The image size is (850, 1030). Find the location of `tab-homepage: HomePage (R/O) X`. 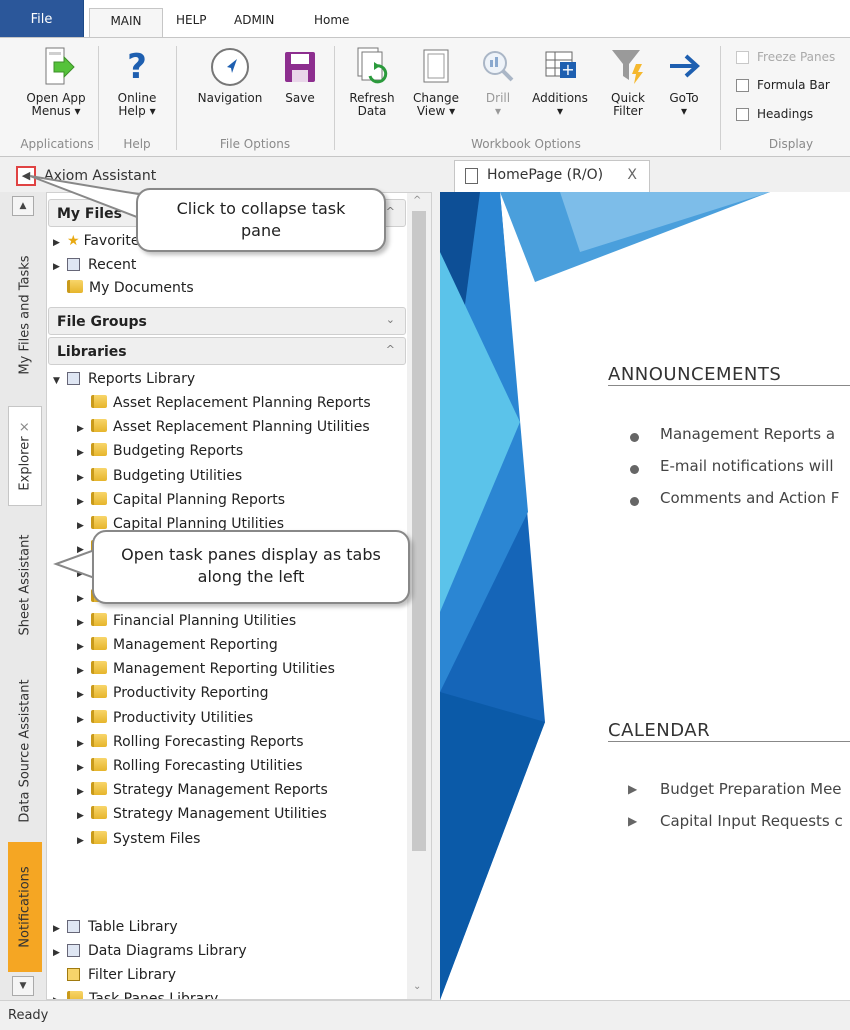

tab-homepage: HomePage (R/O) X is located at coordinates (552, 176).